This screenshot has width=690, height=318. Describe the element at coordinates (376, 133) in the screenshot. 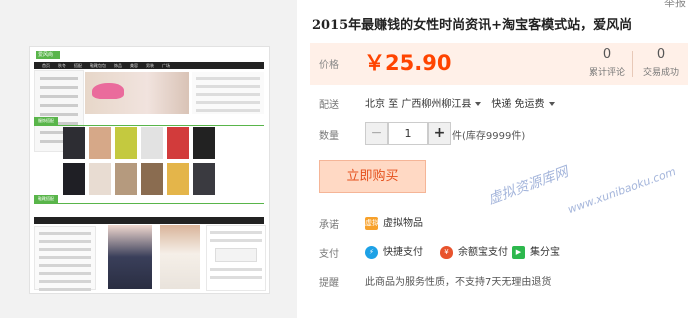

I see `decrease-quantity-button: −` at that location.